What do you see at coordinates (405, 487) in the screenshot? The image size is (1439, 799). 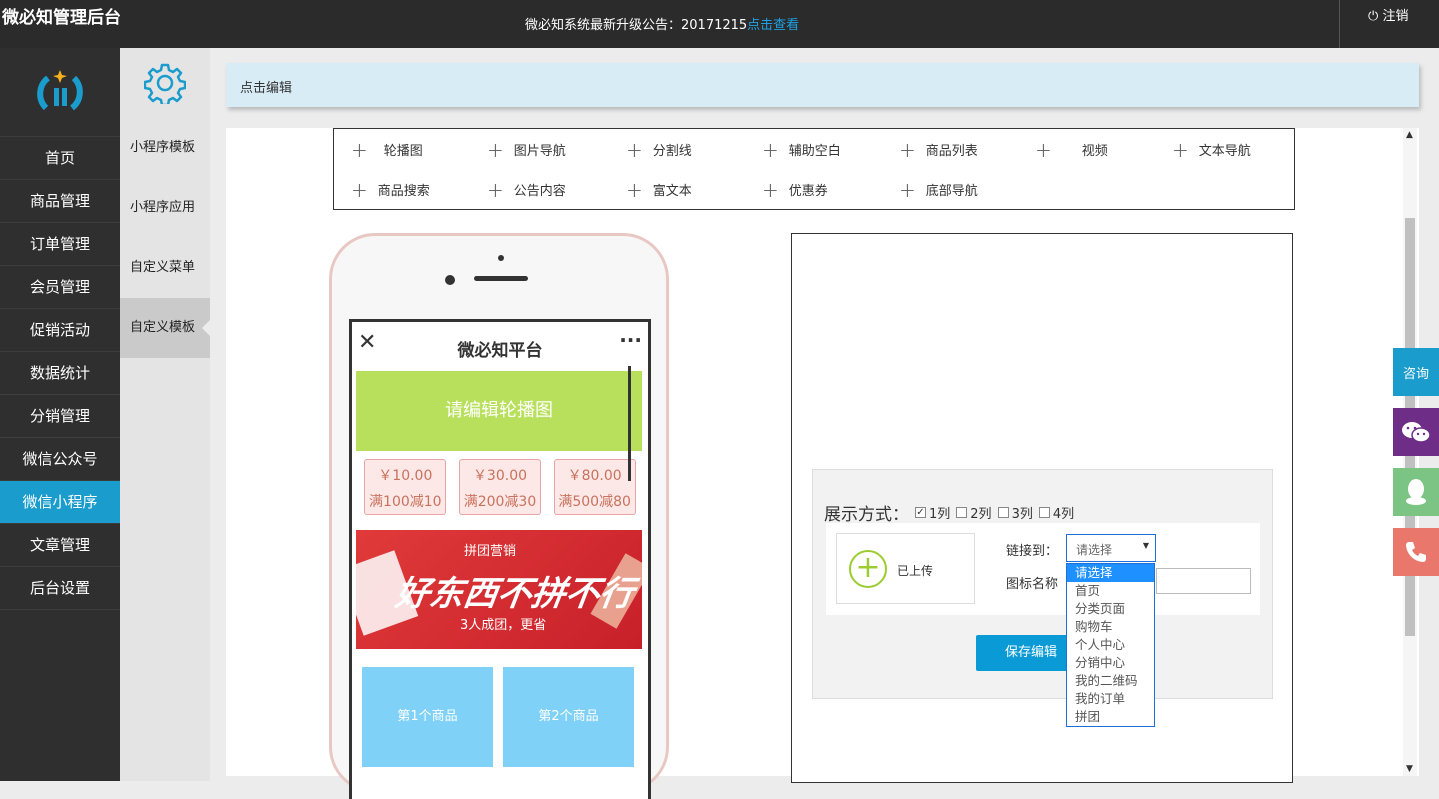 I see `coupon-card: ￥10.00 满100减10` at bounding box center [405, 487].